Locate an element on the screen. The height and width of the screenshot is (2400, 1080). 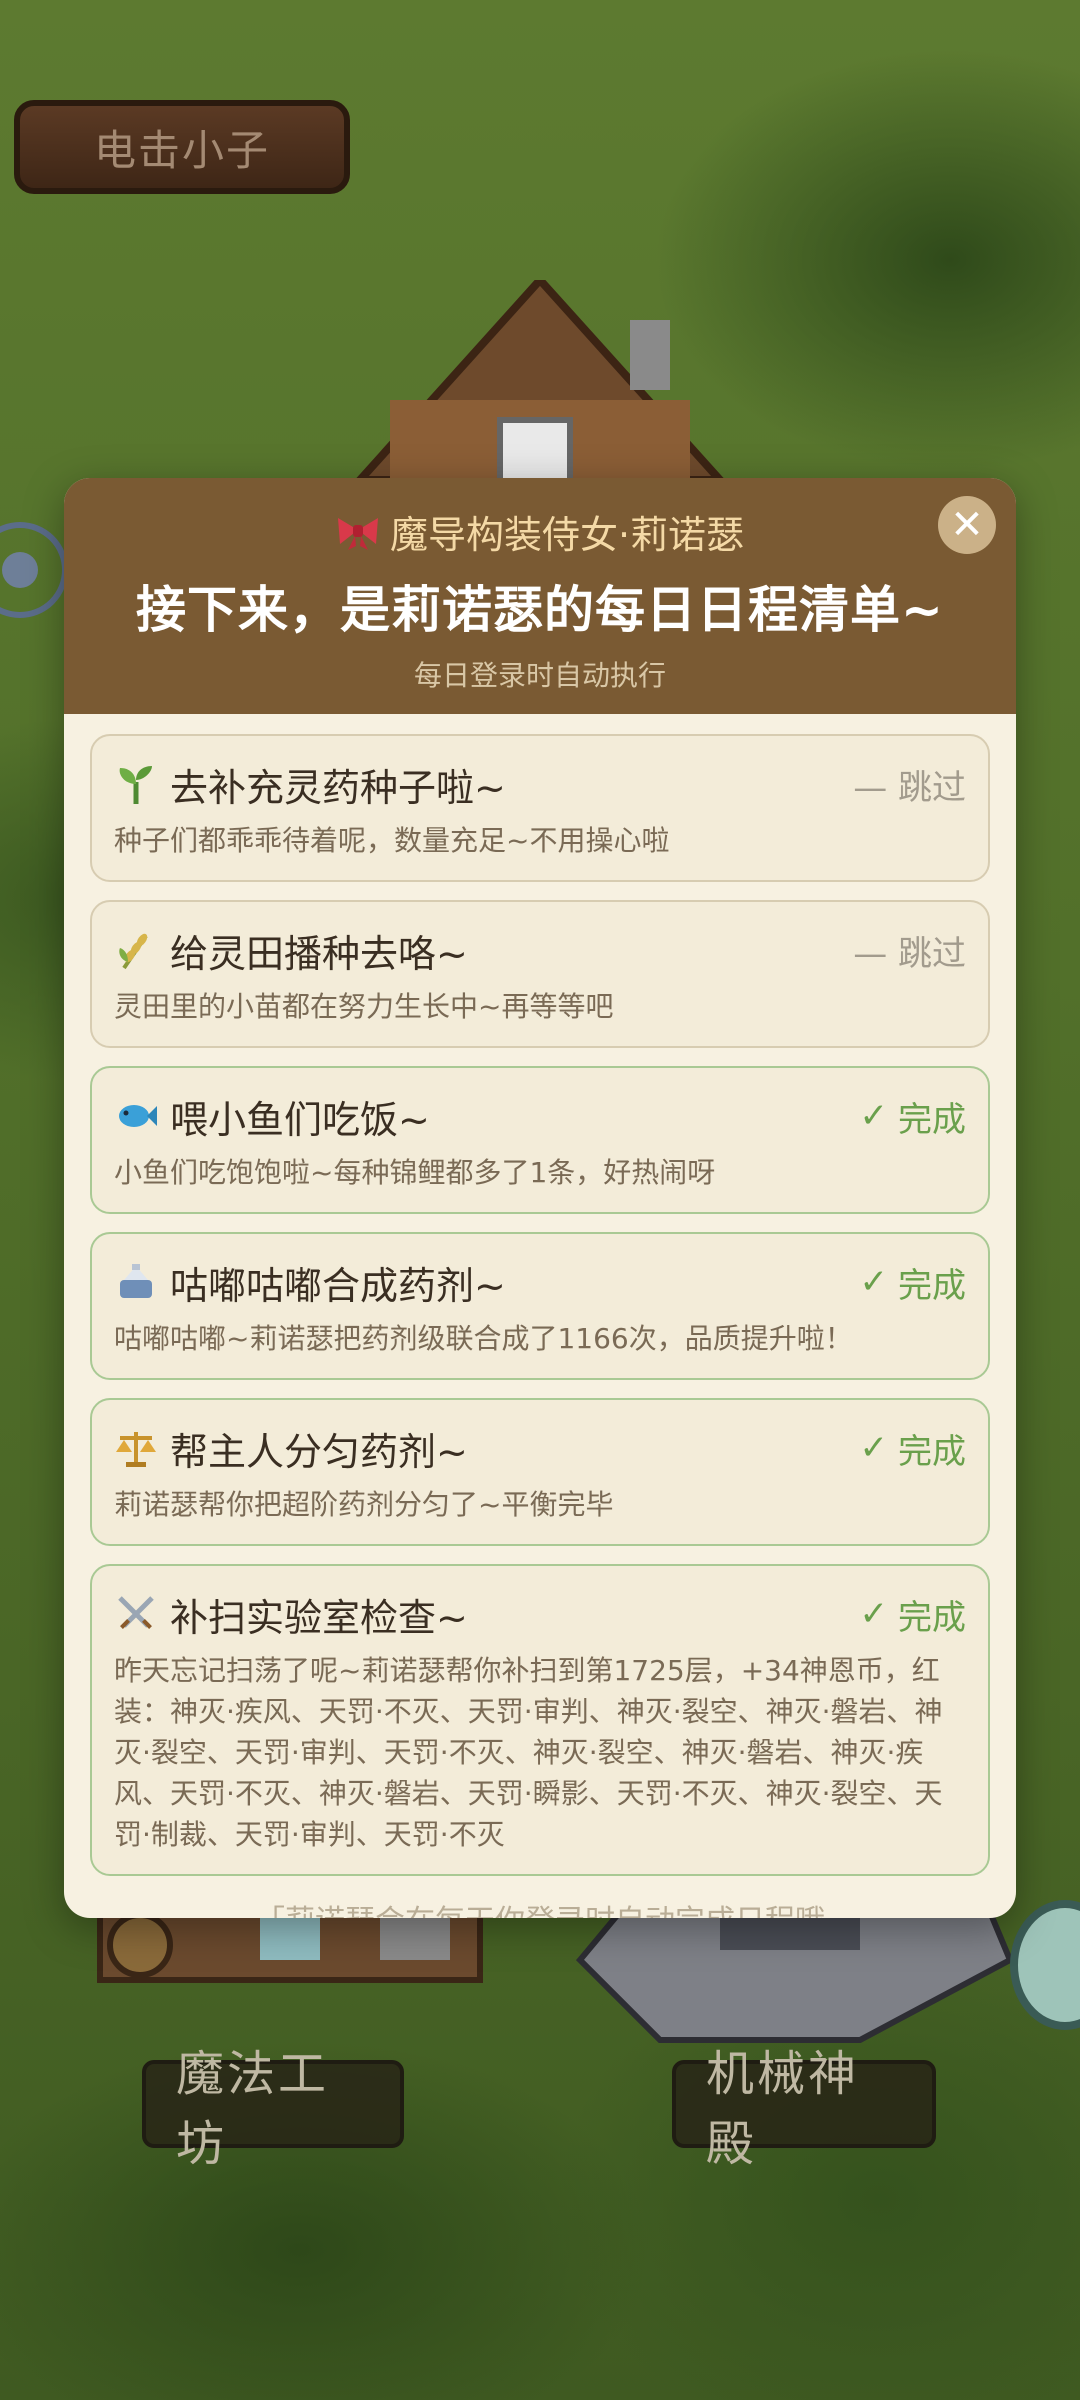
scales-icon is located at coordinates (136, 1449).